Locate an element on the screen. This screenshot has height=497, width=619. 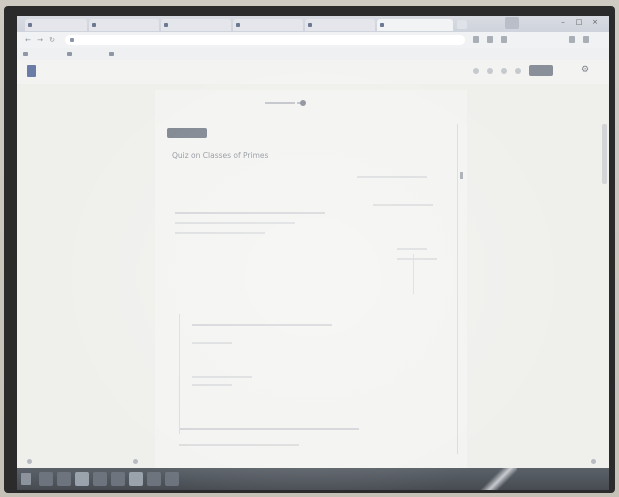
profile-icon is located at coordinates (512, 23).